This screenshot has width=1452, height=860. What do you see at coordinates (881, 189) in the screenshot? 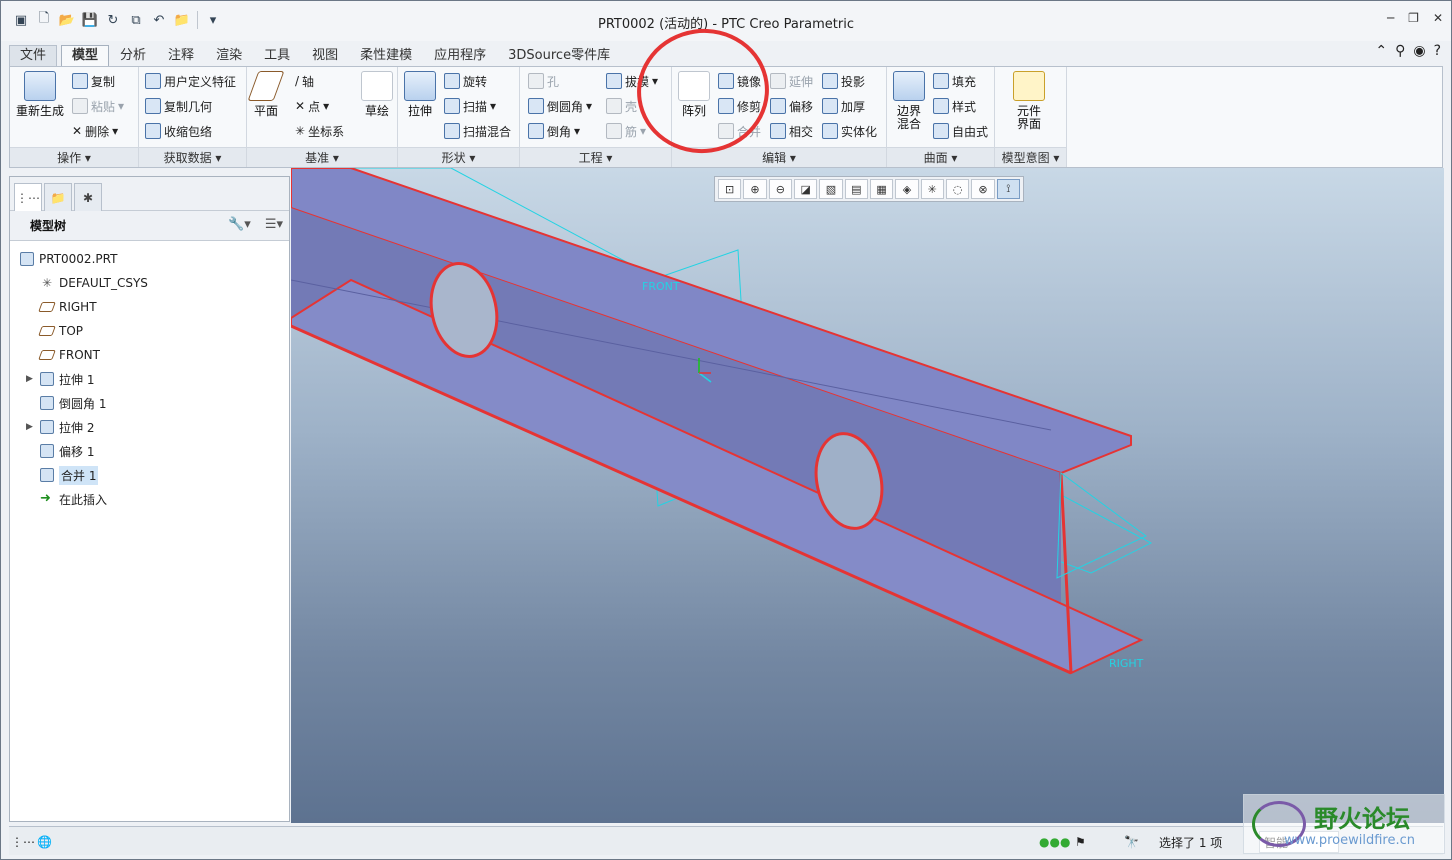
I see `view-manager-icon: ▦` at bounding box center [881, 189].